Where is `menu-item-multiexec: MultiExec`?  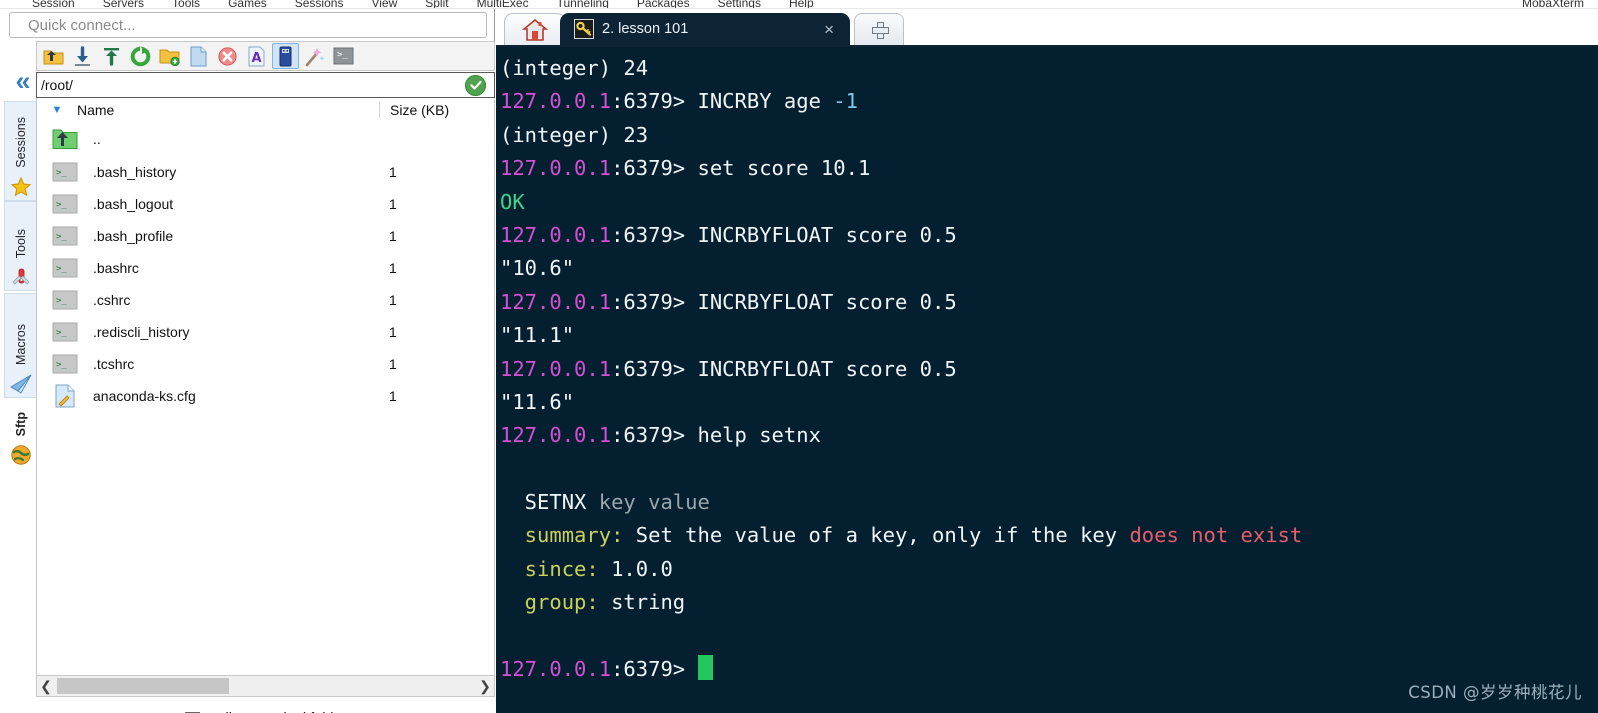 menu-item-multiexec: MultiExec is located at coordinates (503, 4).